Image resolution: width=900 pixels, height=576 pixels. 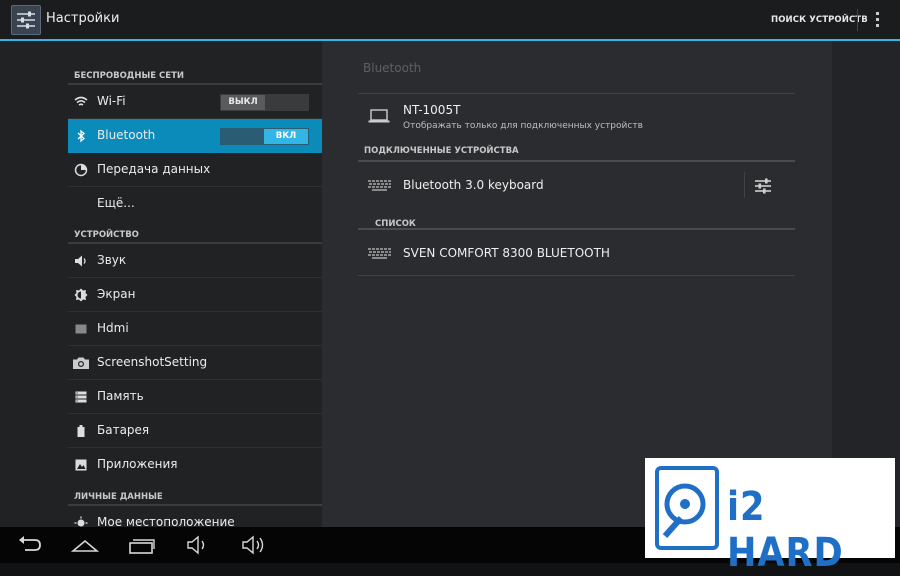 I want to click on sidebar-item-wifi: Wi-Fi ВЫКЛ, so click(x=195, y=102).